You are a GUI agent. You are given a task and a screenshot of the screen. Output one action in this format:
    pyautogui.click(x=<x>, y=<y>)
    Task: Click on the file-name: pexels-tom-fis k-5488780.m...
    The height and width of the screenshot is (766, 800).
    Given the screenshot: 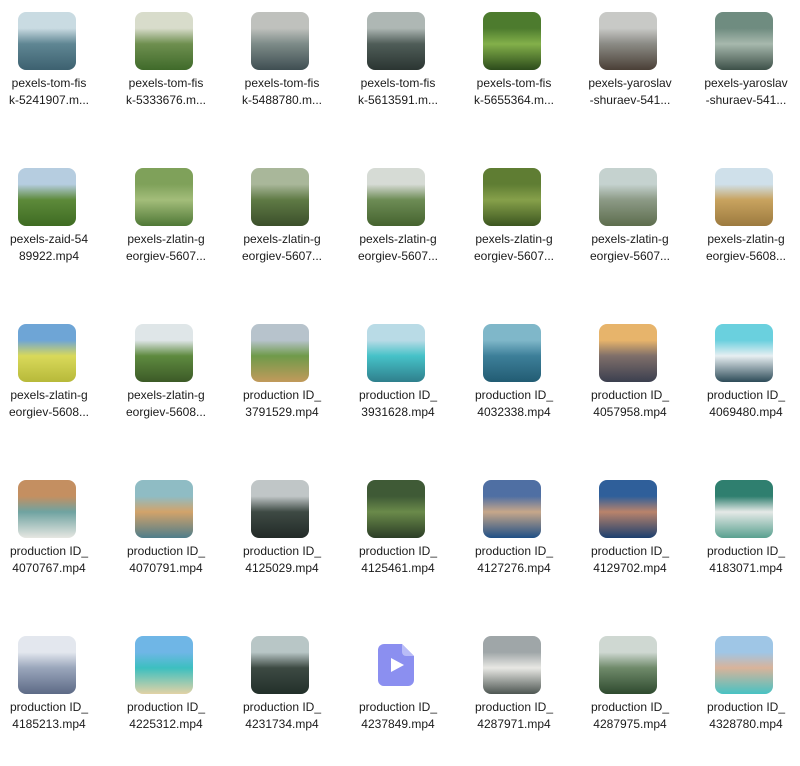 What is the action you would take?
    pyautogui.click(x=282, y=91)
    